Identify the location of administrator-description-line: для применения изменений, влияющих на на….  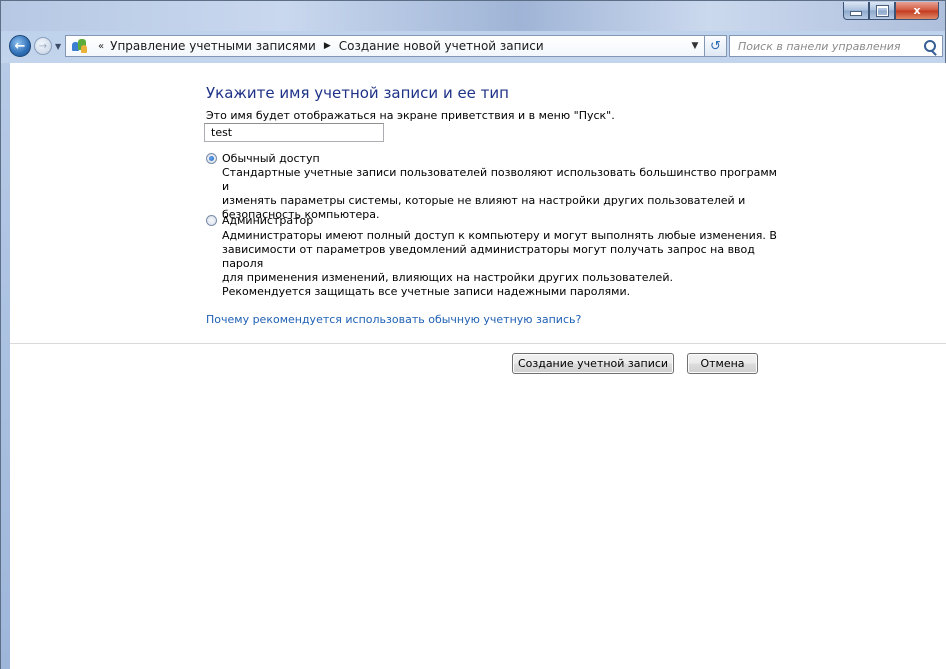
(447, 277).